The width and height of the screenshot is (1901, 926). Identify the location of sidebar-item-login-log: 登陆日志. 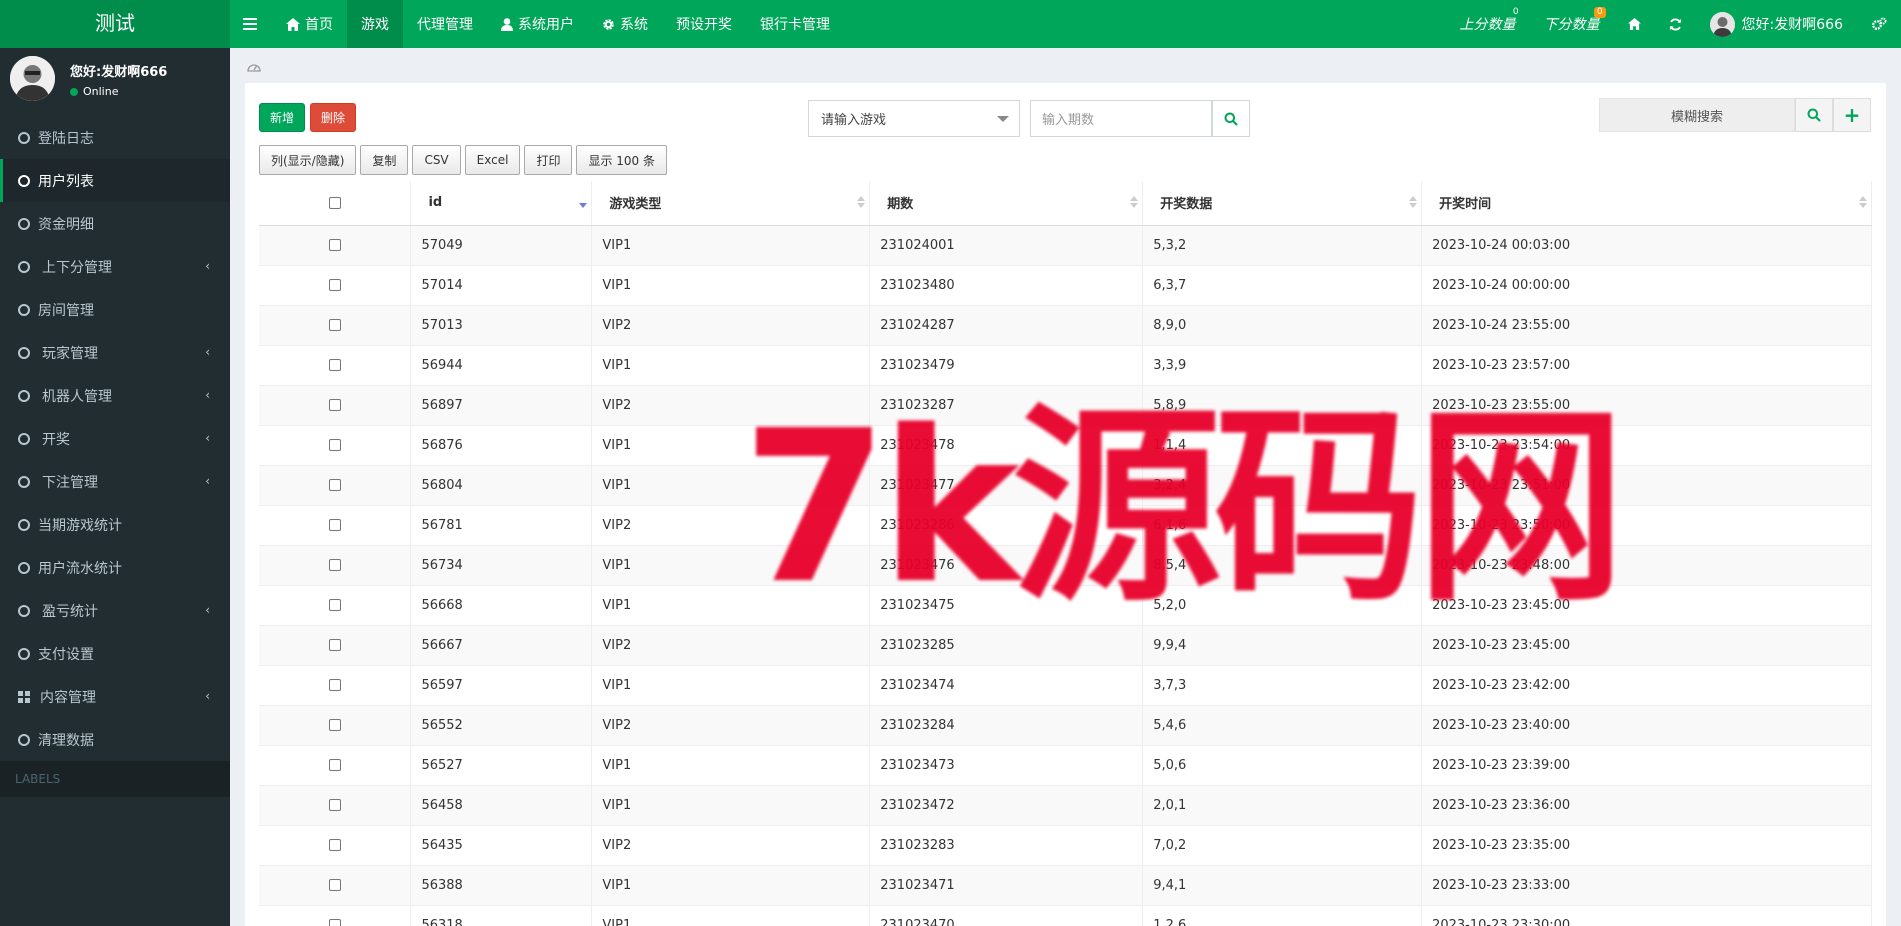
(115, 137).